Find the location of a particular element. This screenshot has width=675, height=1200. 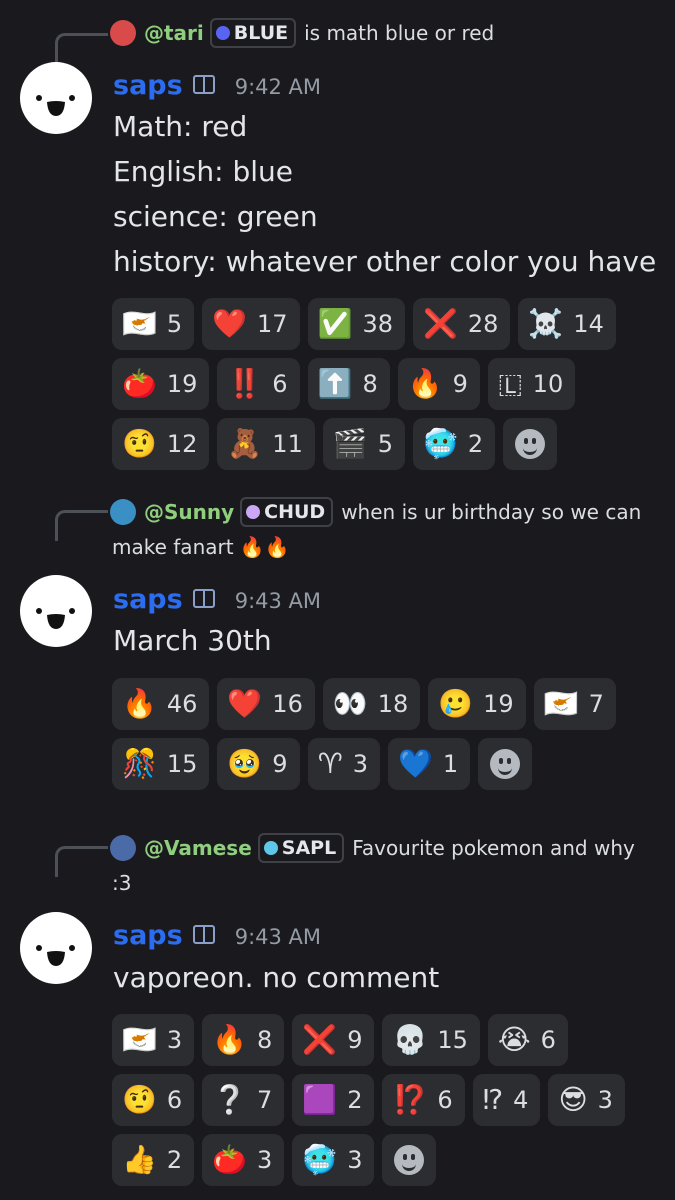

reaction: 🍅 3 is located at coordinates (243, 1160).